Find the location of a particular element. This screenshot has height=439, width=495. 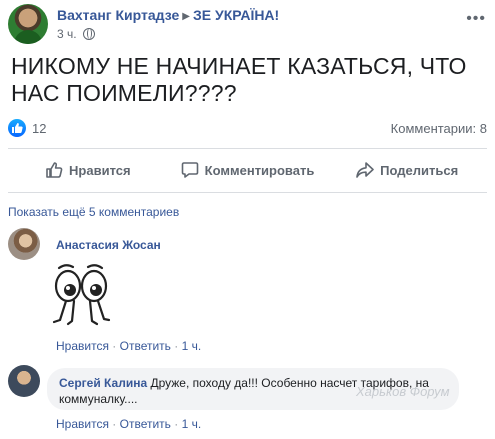

comments-count-link: Комментарии: 8 is located at coordinates (439, 128).